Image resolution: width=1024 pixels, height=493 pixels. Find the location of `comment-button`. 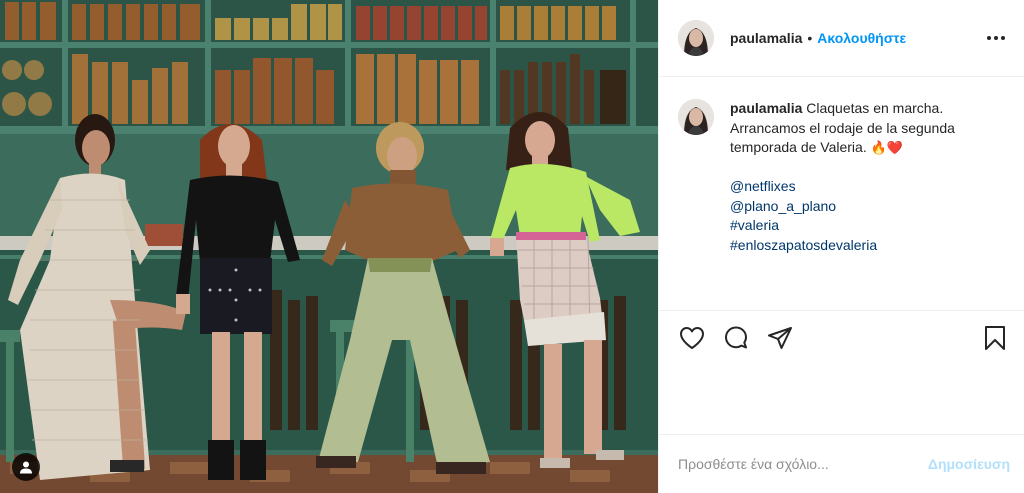

comment-button is located at coordinates (736, 338).